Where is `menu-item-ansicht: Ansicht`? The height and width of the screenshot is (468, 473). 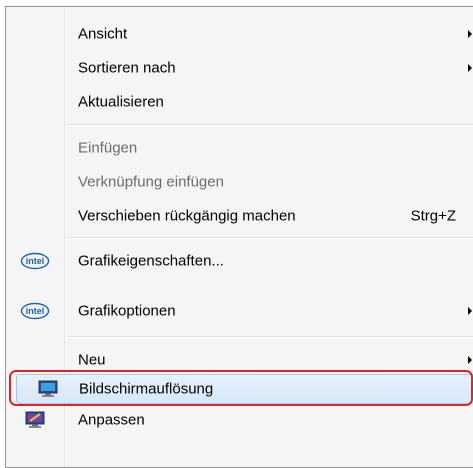
menu-item-ansicht: Ansicht is located at coordinates (240, 34).